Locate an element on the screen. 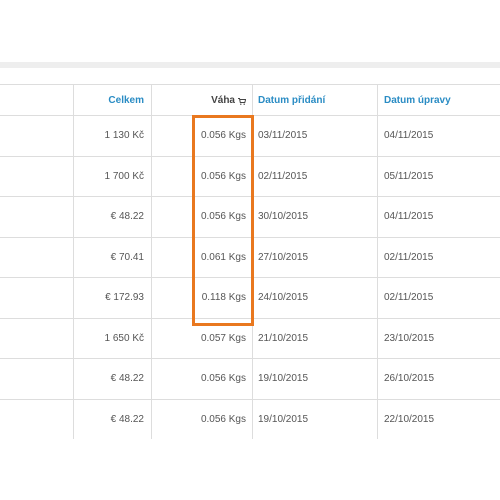 Image resolution: width=500 pixels, height=500 pixels. cell-vaha: 0.057 Kgs is located at coordinates (223, 338).